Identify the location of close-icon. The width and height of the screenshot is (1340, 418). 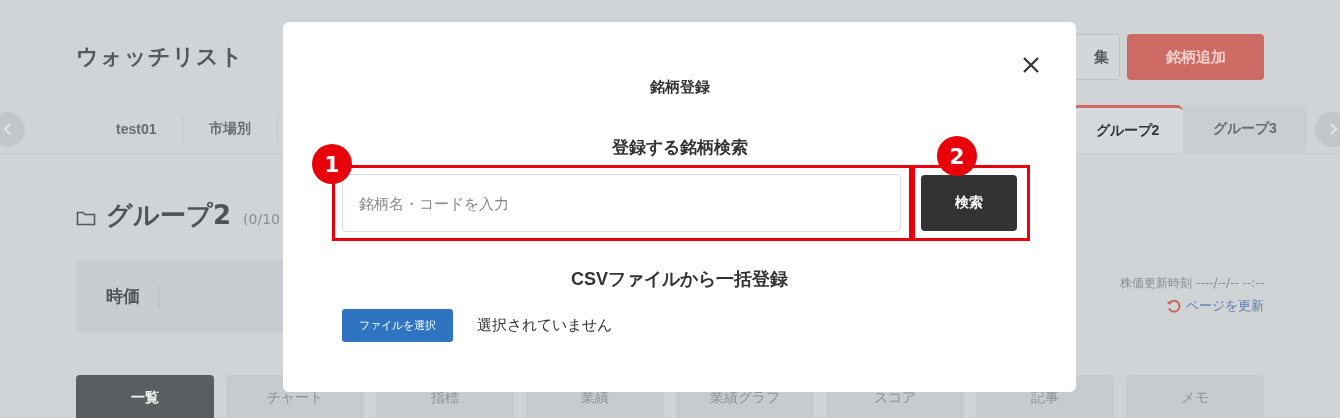
(1031, 65).